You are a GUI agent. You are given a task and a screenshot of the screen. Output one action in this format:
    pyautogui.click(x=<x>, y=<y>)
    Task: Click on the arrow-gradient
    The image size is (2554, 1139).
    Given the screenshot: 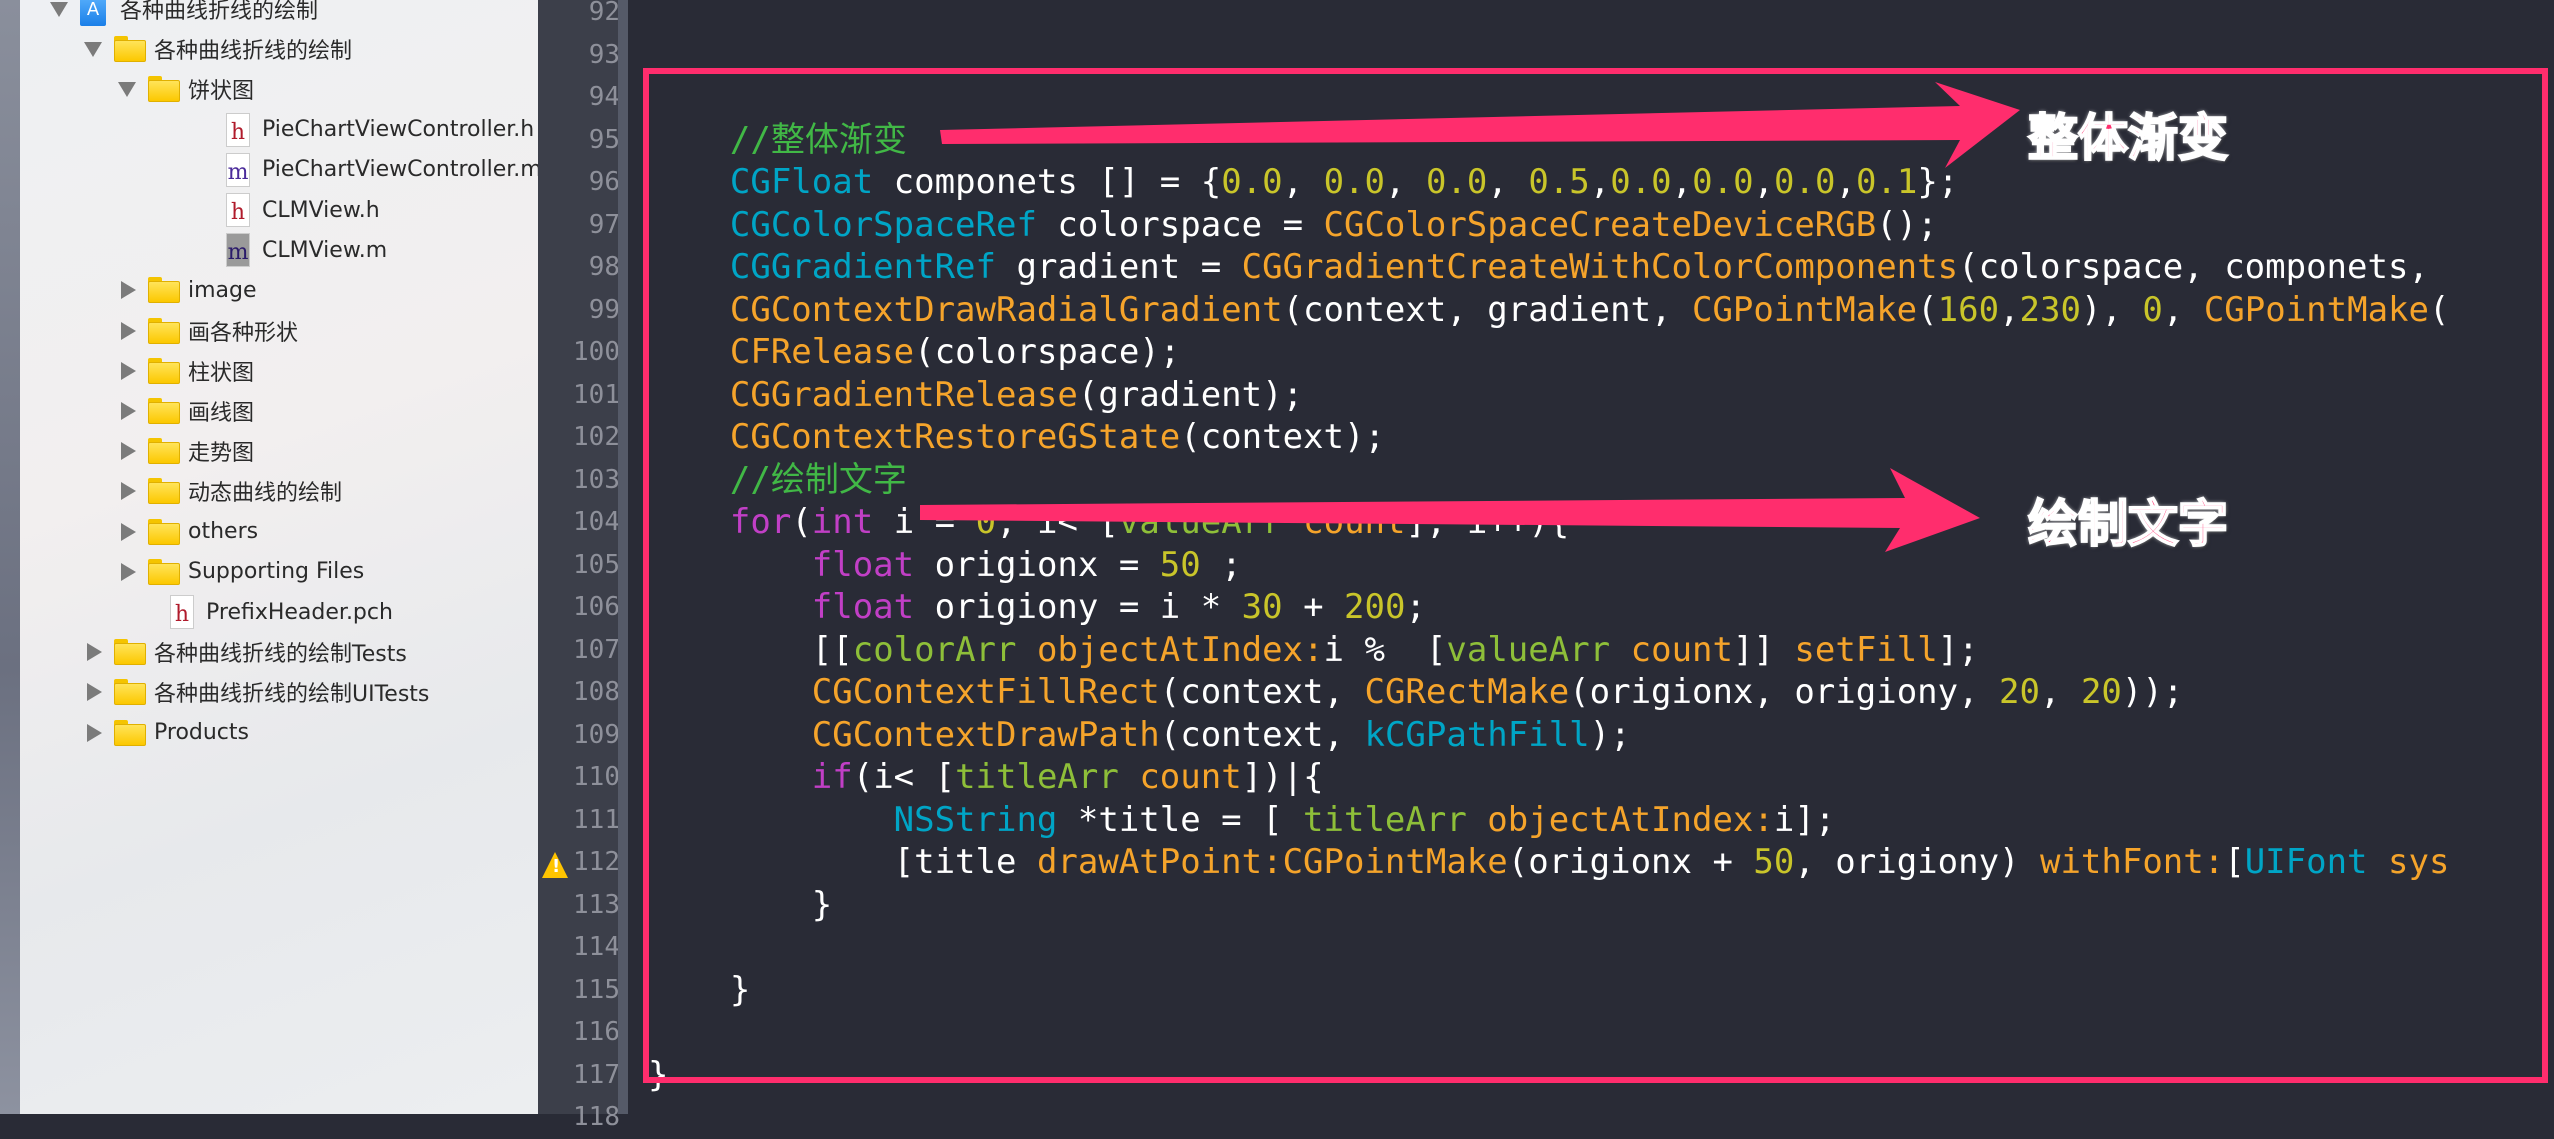 What is the action you would take?
    pyautogui.click(x=1480, y=125)
    